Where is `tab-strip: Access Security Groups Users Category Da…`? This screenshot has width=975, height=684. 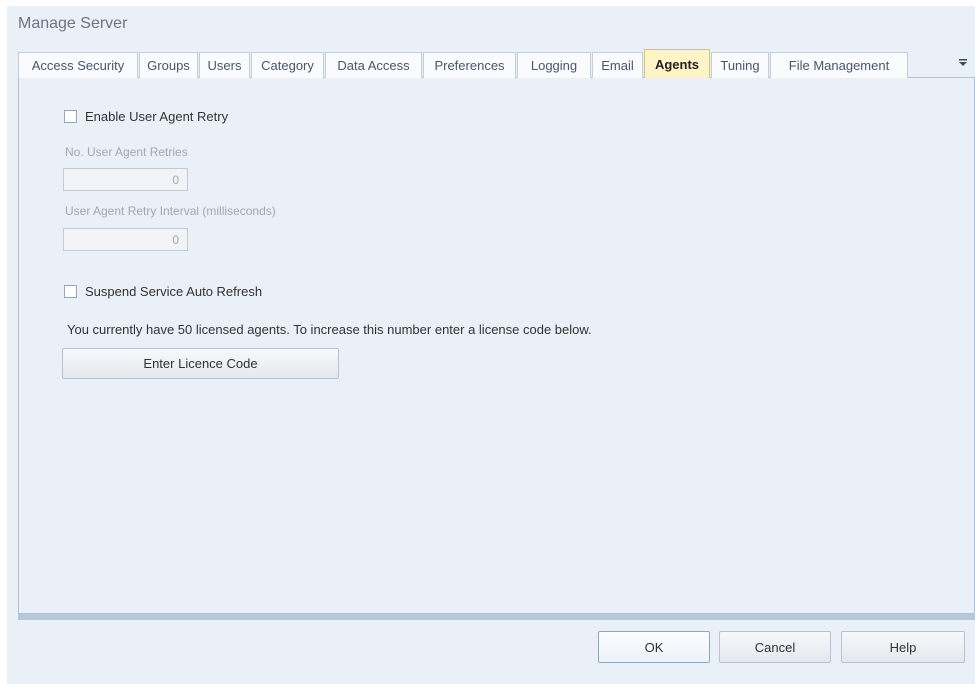
tab-strip: Access Security Groups Users Category Da… is located at coordinates (496, 64).